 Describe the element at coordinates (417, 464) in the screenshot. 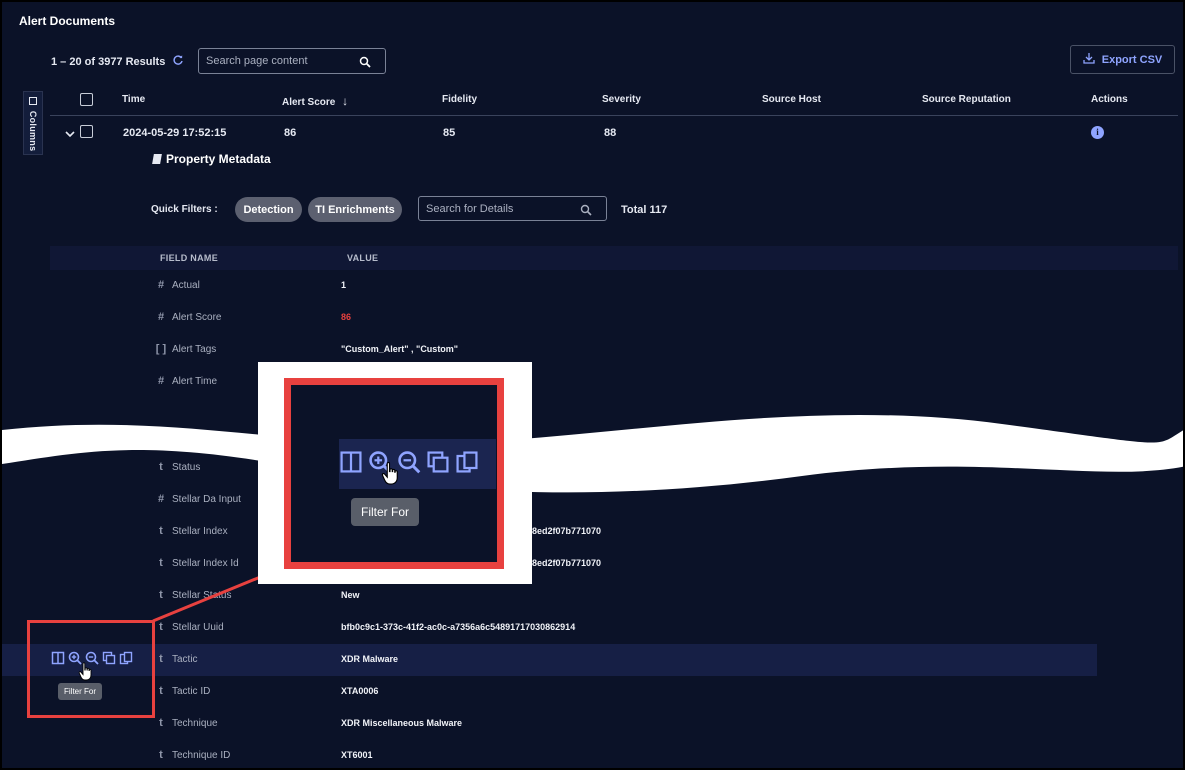

I see `zoomed-row-action-toolbar` at that location.